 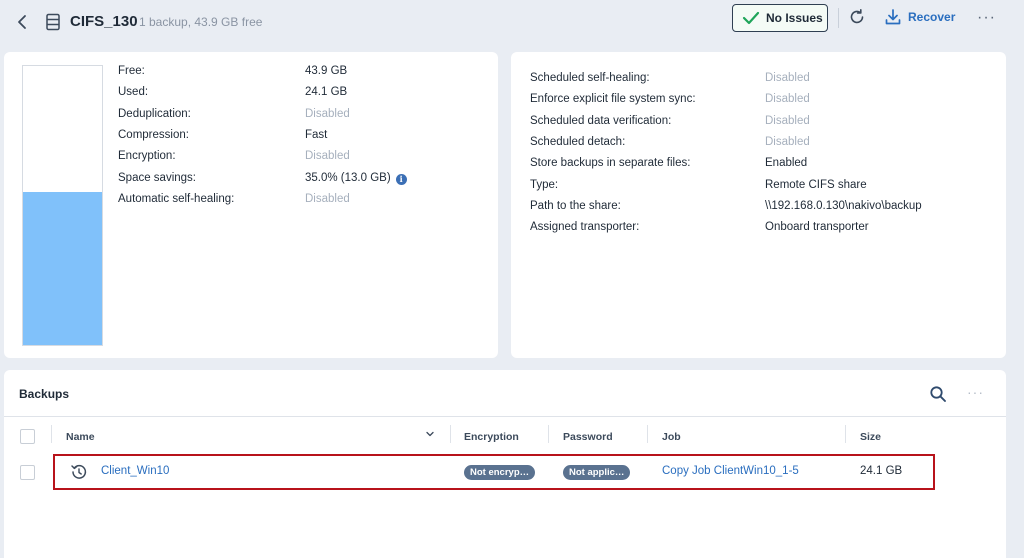 I want to click on storage-prop-label: Deduplication:, so click(x=154, y=113).